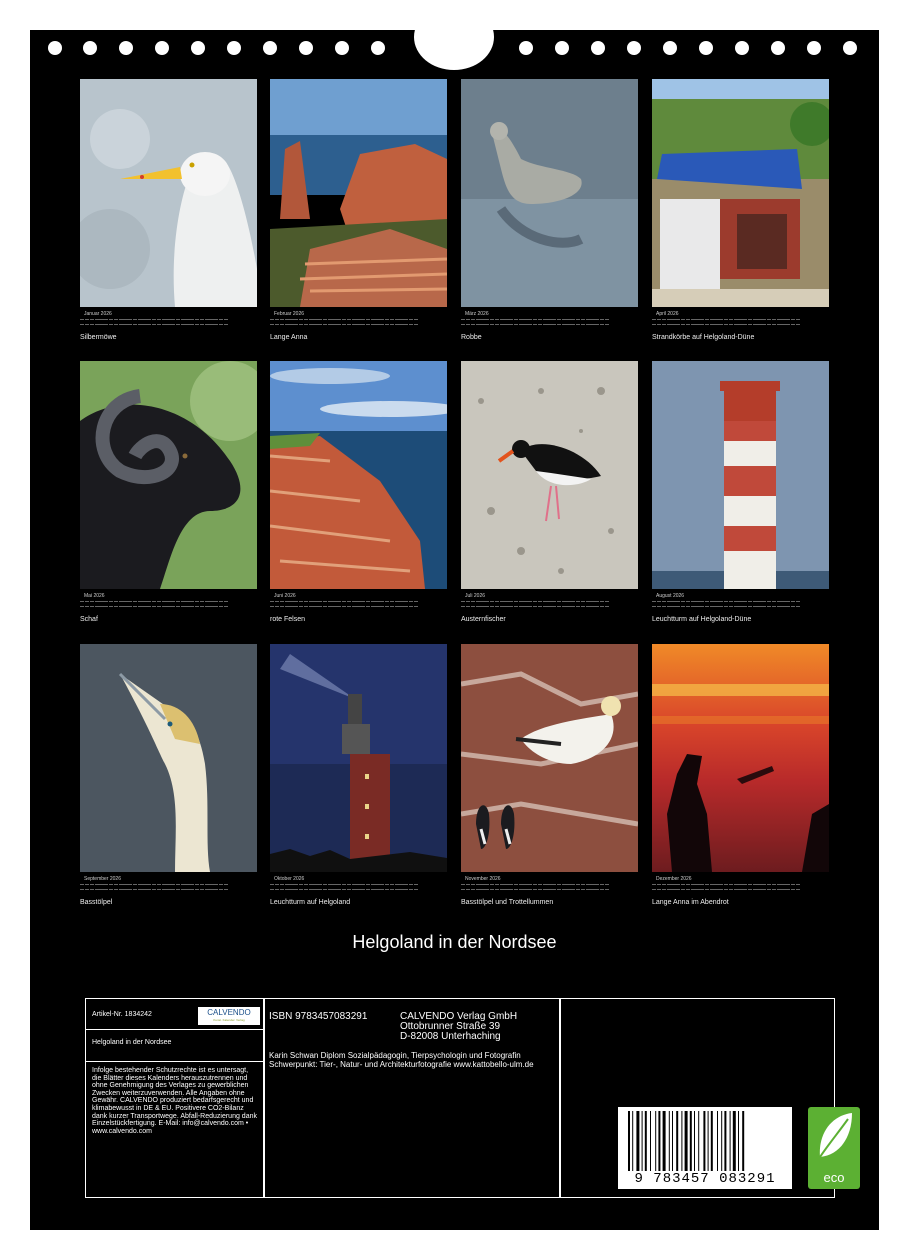 The width and height of the screenshot is (908, 1260). What do you see at coordinates (690, 902) in the screenshot?
I see `photo-caption: Lange Anna im Abendrot` at bounding box center [690, 902].